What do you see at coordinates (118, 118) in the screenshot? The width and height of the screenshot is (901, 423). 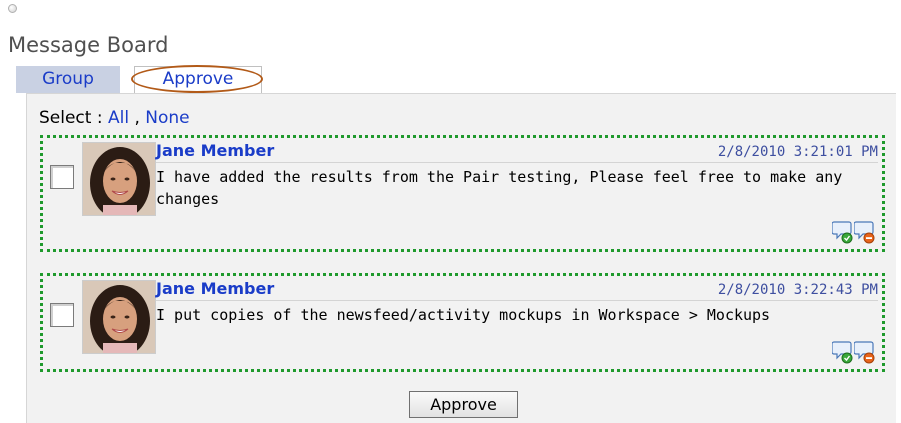 I see `select-all-link: All` at bounding box center [118, 118].